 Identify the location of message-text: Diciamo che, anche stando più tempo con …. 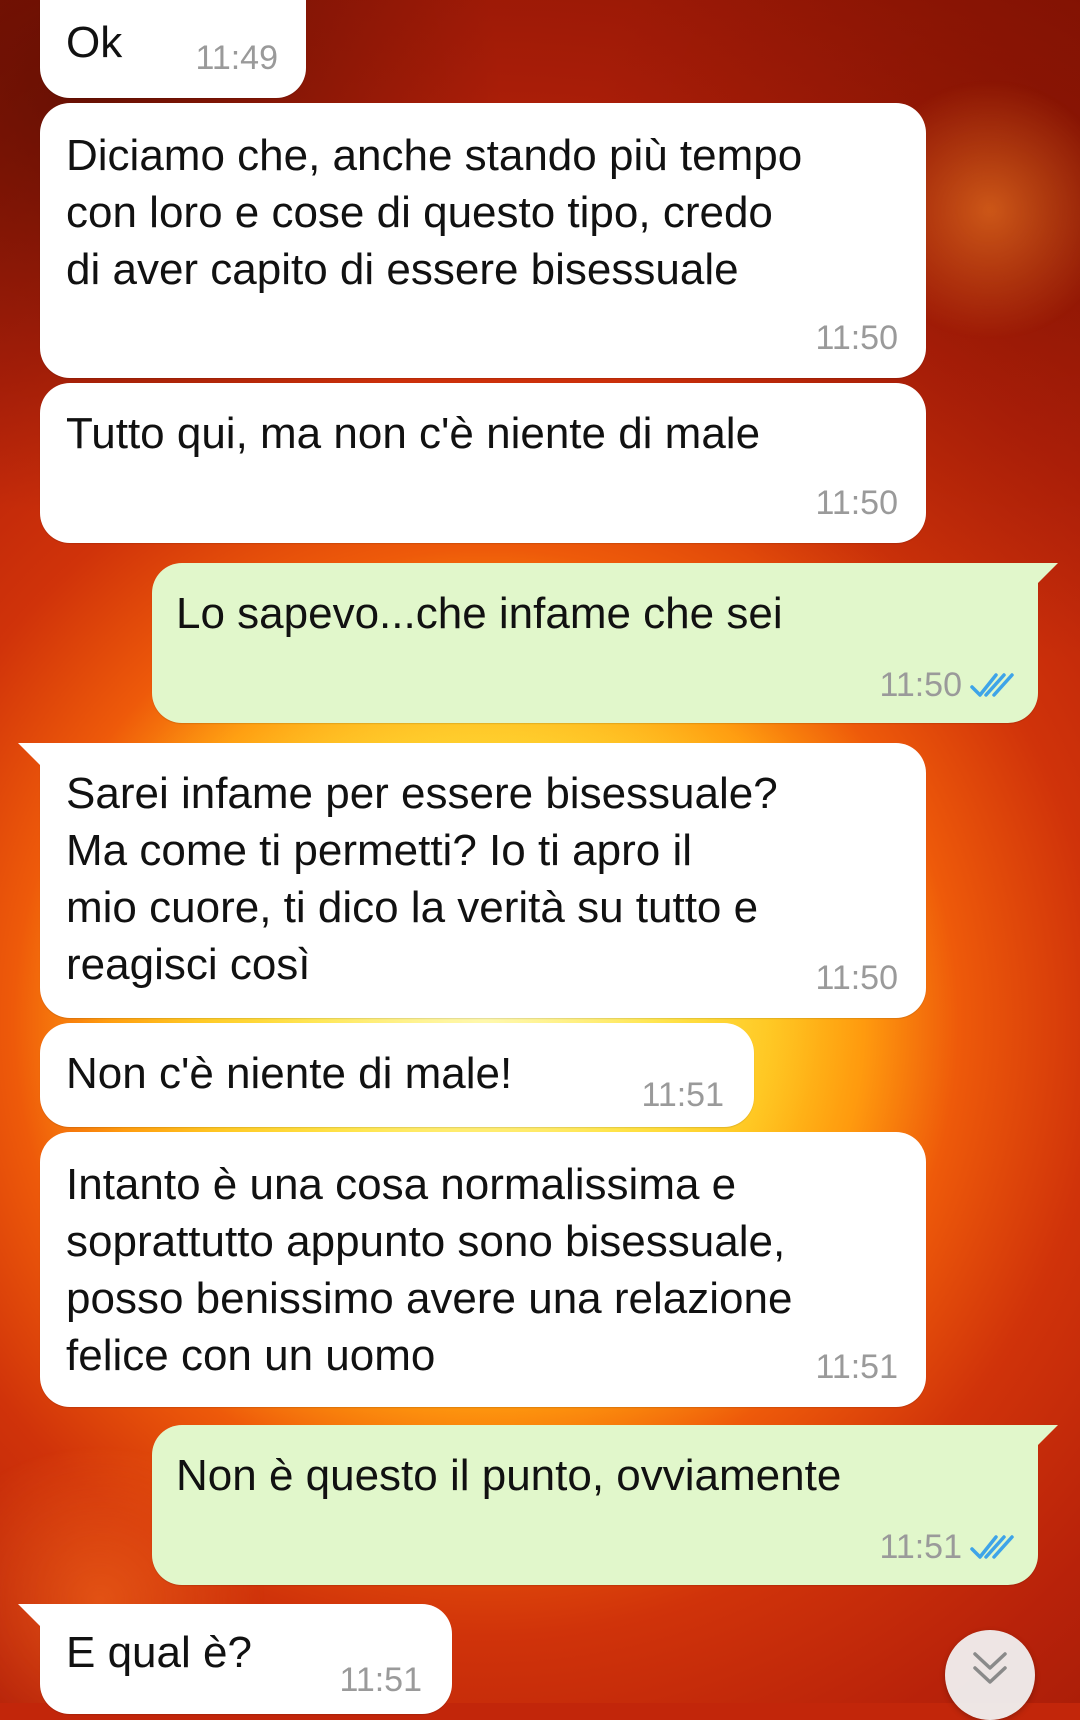
(434, 212).